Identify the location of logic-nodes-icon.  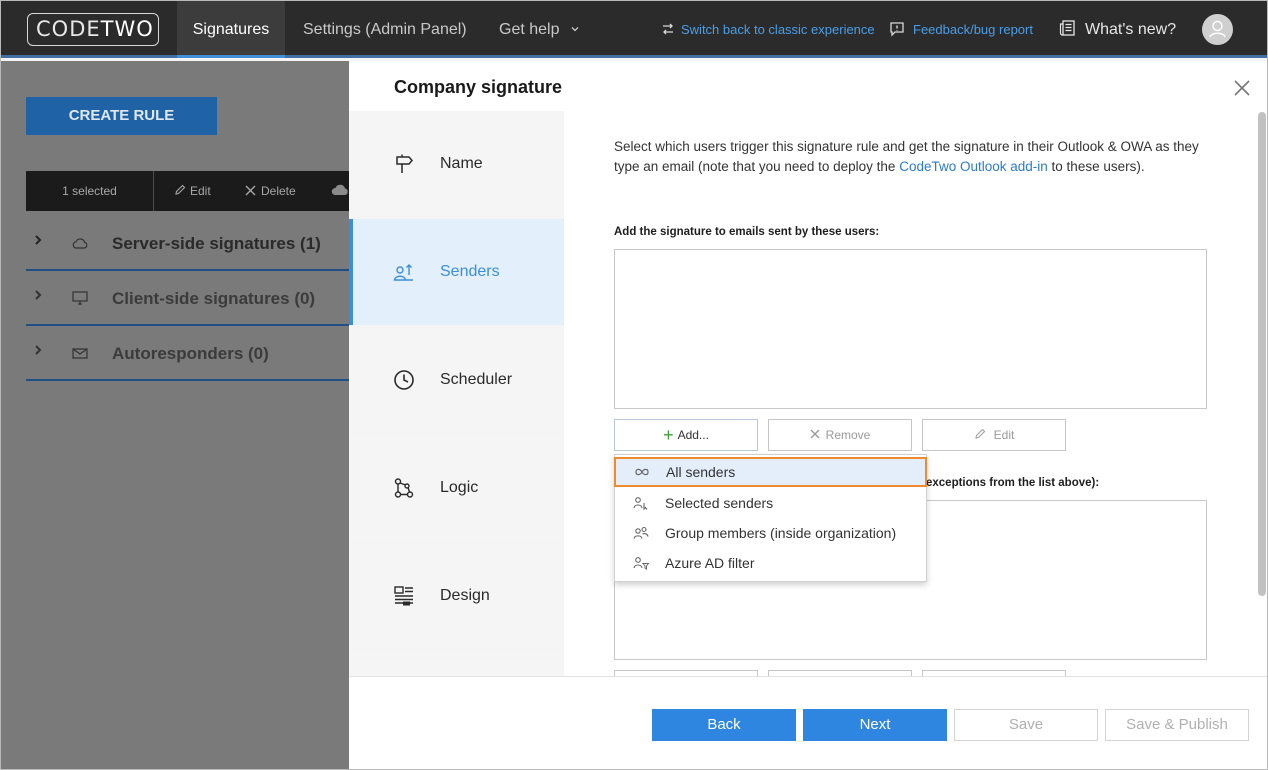
(404, 488).